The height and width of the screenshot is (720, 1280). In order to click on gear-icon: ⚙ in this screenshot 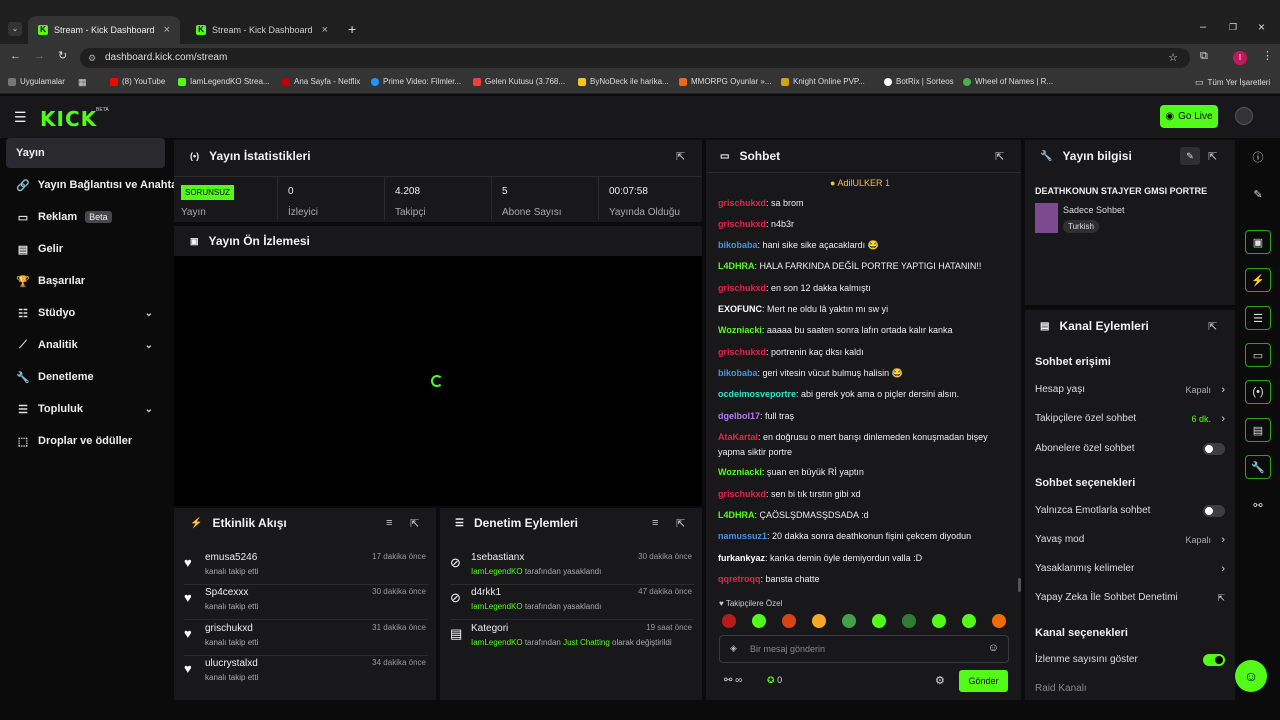, I will do `click(940, 680)`.